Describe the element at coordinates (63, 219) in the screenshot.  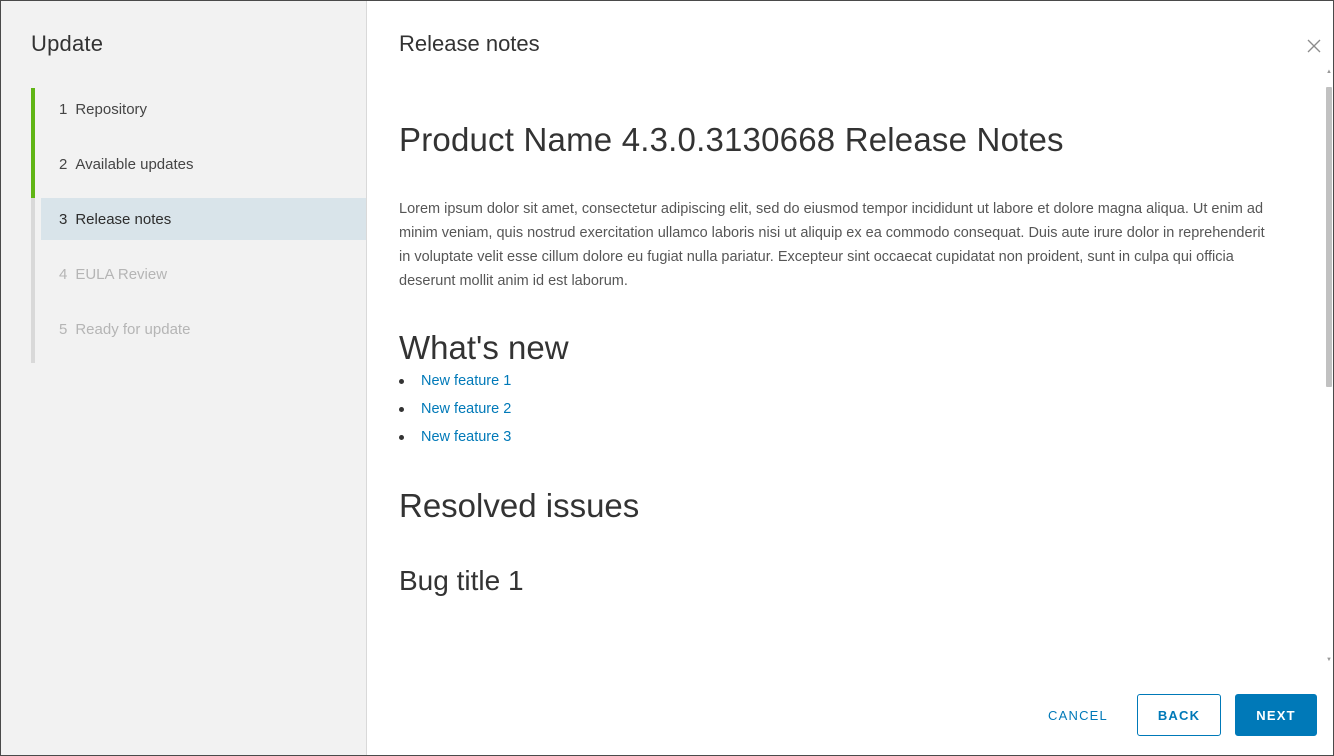
I see `step-number: 3` at that location.